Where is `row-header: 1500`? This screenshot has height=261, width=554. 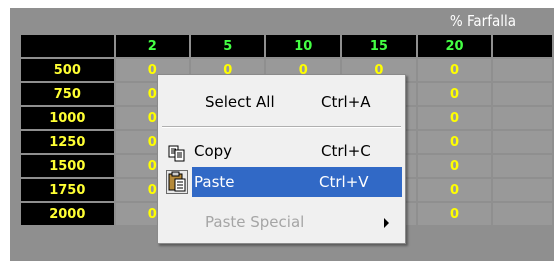
row-header: 1500 is located at coordinates (67, 166).